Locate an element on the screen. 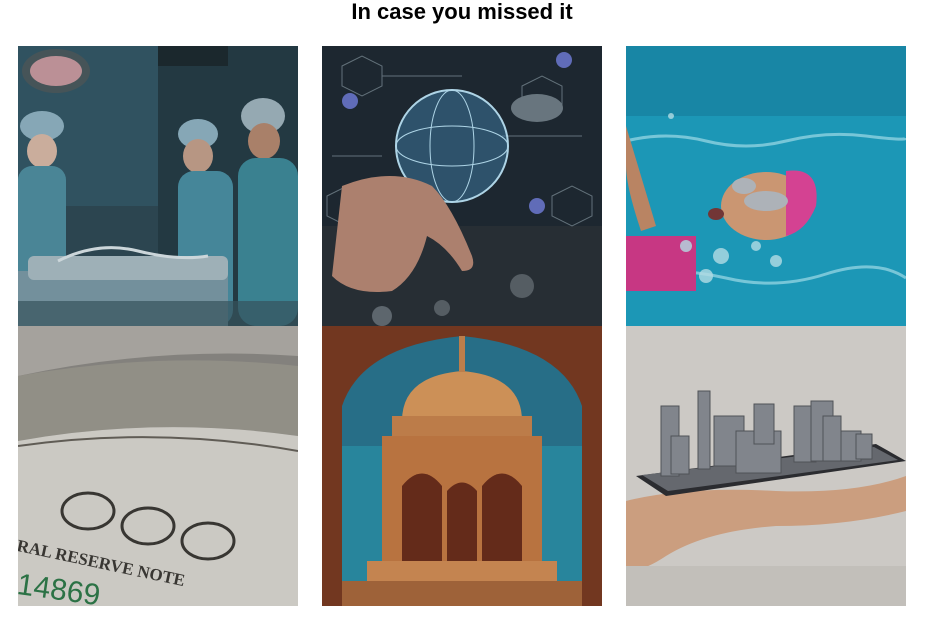 Image resolution: width=940 pixels, height=621 pixels. article-image-surgery is located at coordinates (158, 186).